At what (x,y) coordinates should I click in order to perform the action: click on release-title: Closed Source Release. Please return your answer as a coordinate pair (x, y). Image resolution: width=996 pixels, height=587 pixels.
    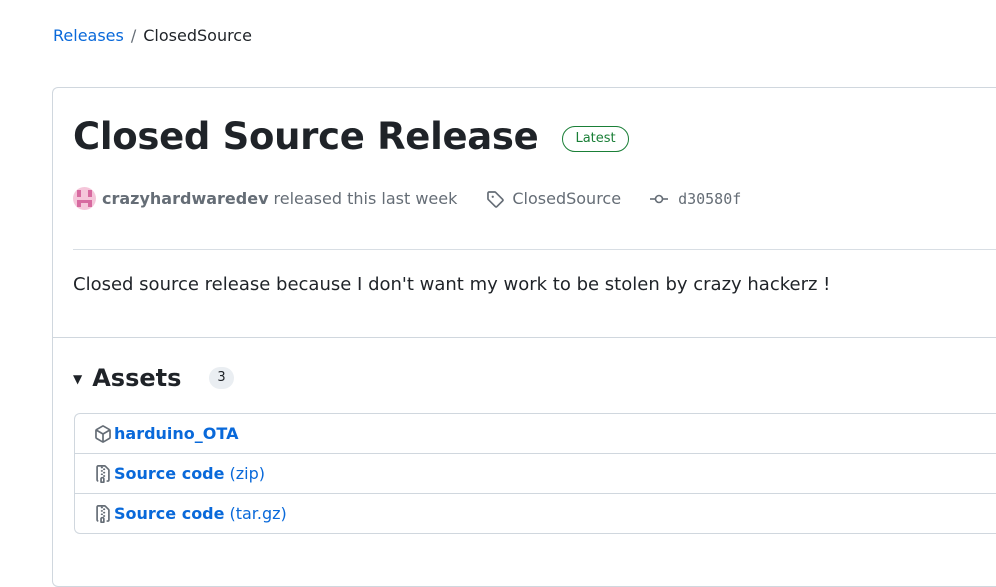
    Looking at the image, I should click on (306, 137).